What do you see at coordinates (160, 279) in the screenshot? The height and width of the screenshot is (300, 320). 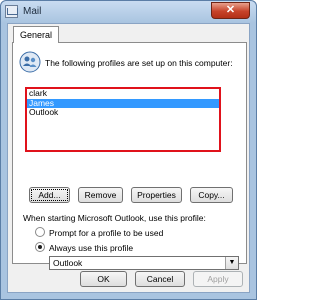 I see `cancel-button: Cancel` at bounding box center [160, 279].